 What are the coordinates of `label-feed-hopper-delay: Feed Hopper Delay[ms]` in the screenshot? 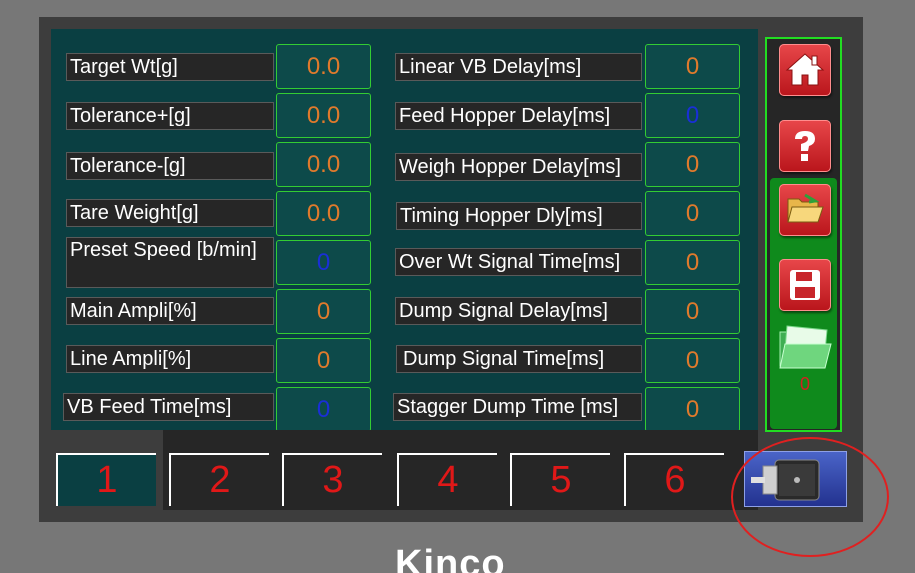 It's located at (518, 116).